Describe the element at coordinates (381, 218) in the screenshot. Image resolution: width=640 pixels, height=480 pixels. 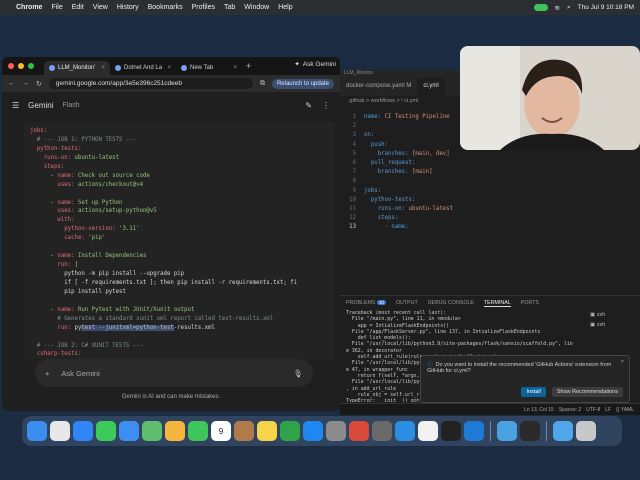
I see `yaml-key: steps:` at that location.